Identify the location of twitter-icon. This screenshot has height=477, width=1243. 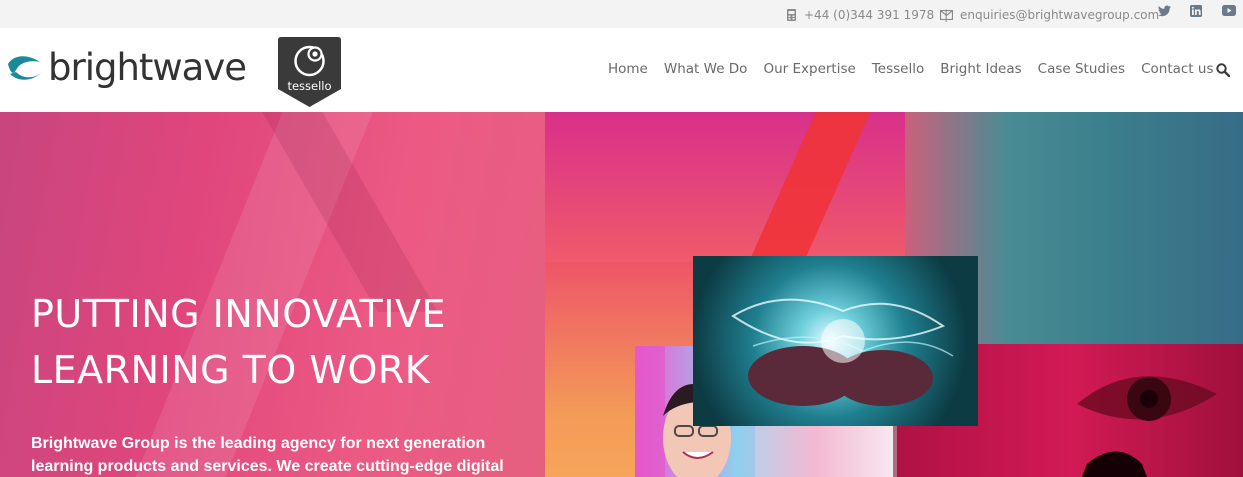
(1164, 11).